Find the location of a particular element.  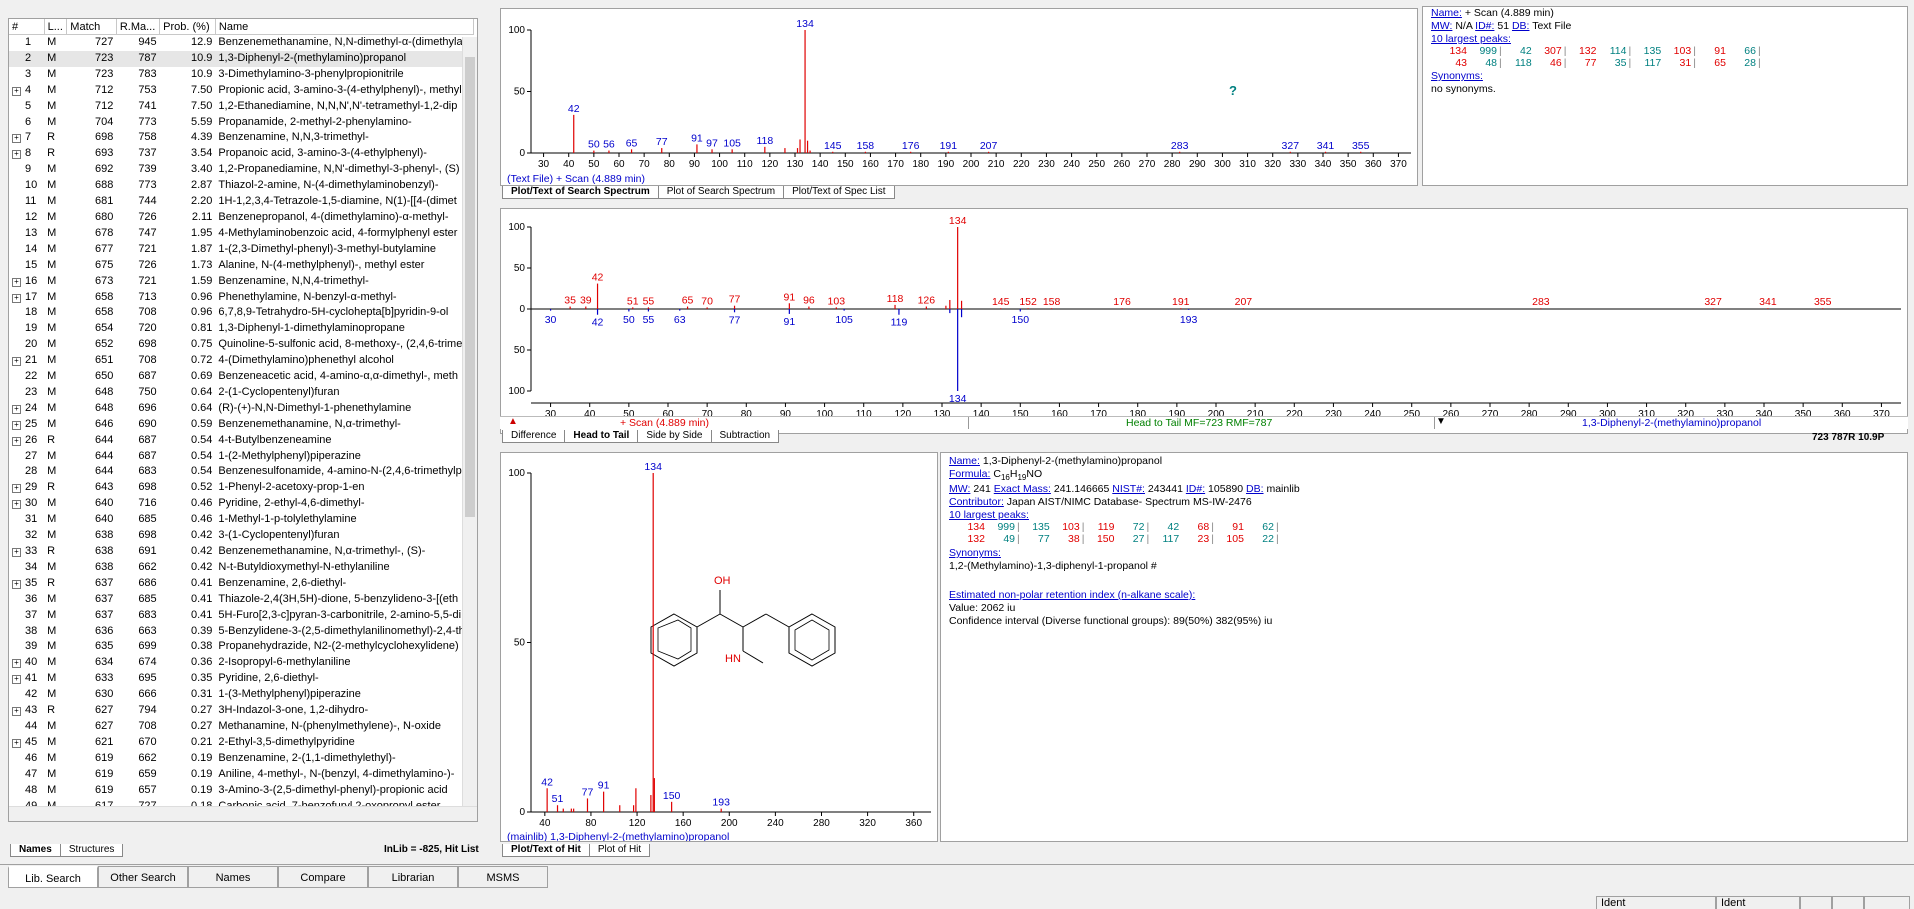

tab-lib-search: Lib. Search is located at coordinates (53, 877).